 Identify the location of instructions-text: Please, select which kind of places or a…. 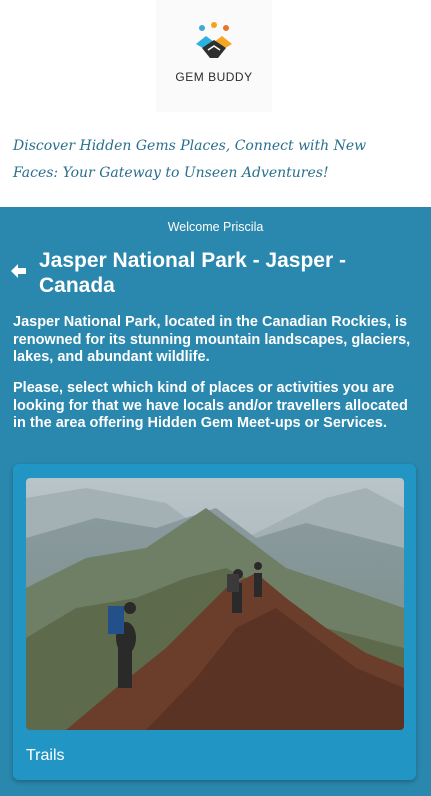
(210, 405).